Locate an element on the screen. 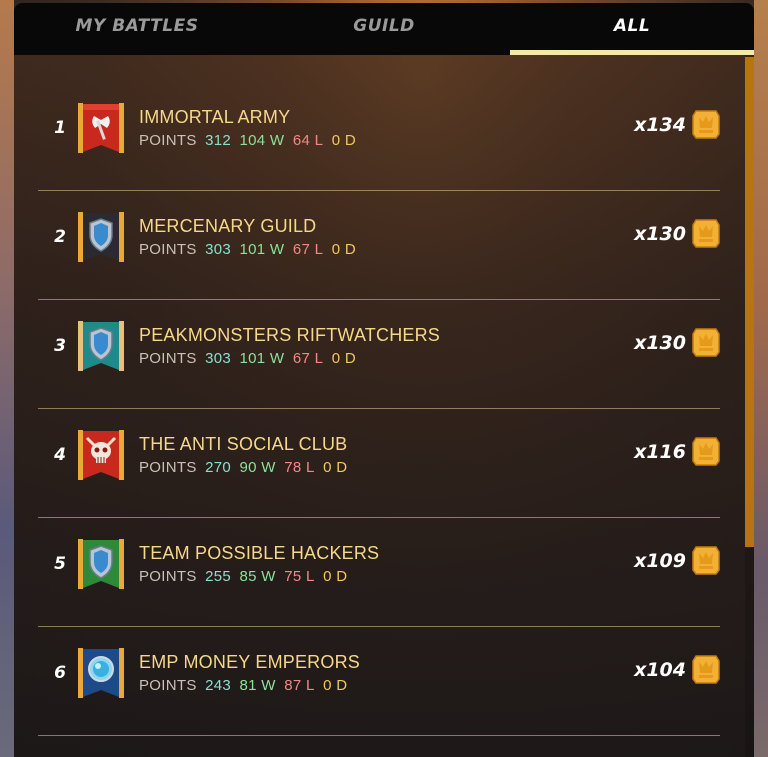  rank-number: 1 is located at coordinates (60, 128).